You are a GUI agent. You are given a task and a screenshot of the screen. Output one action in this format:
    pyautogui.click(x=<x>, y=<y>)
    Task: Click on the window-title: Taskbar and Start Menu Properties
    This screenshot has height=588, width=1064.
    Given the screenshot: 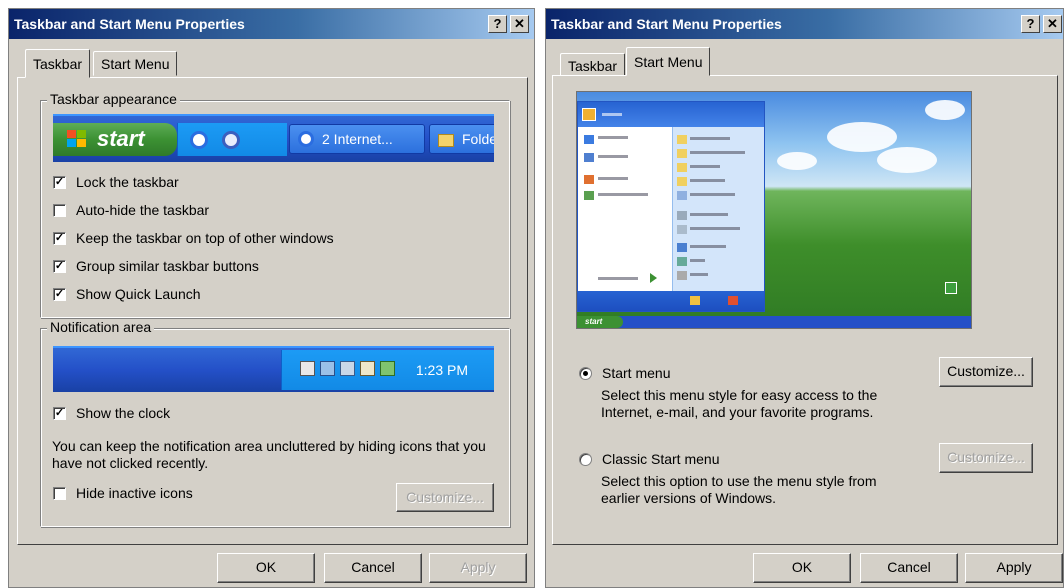 What is the action you would take?
    pyautogui.click(x=666, y=24)
    